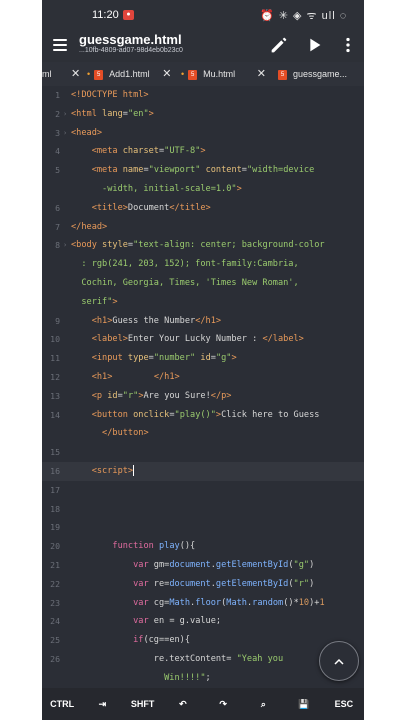 The image size is (405, 720). What do you see at coordinates (344, 704) in the screenshot?
I see `esc-key: ESC` at bounding box center [344, 704].